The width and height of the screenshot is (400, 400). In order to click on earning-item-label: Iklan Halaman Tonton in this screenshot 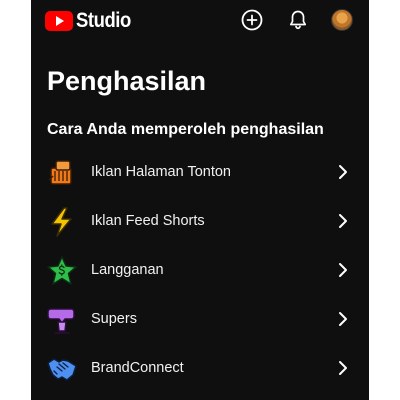, I will do `click(161, 172)`.